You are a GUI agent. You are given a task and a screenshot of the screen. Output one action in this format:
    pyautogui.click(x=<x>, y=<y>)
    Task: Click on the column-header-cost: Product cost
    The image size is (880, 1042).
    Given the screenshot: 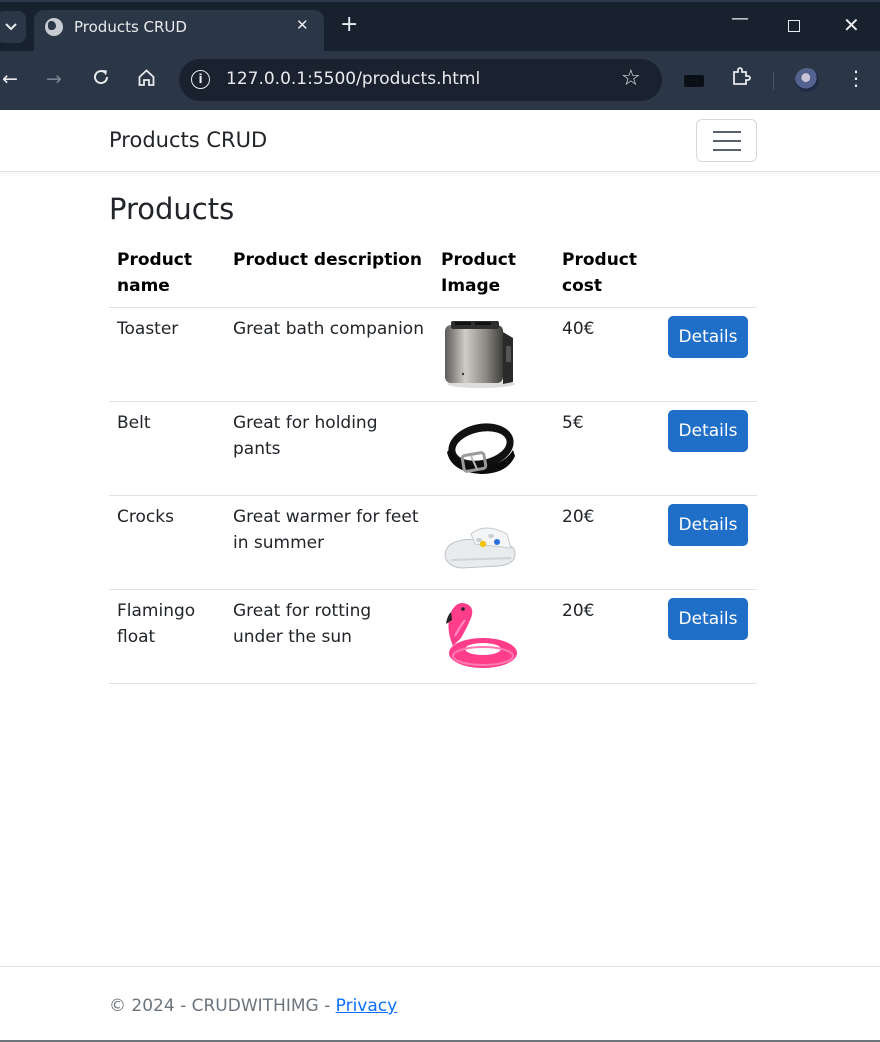 What is the action you would take?
    pyautogui.click(x=607, y=274)
    